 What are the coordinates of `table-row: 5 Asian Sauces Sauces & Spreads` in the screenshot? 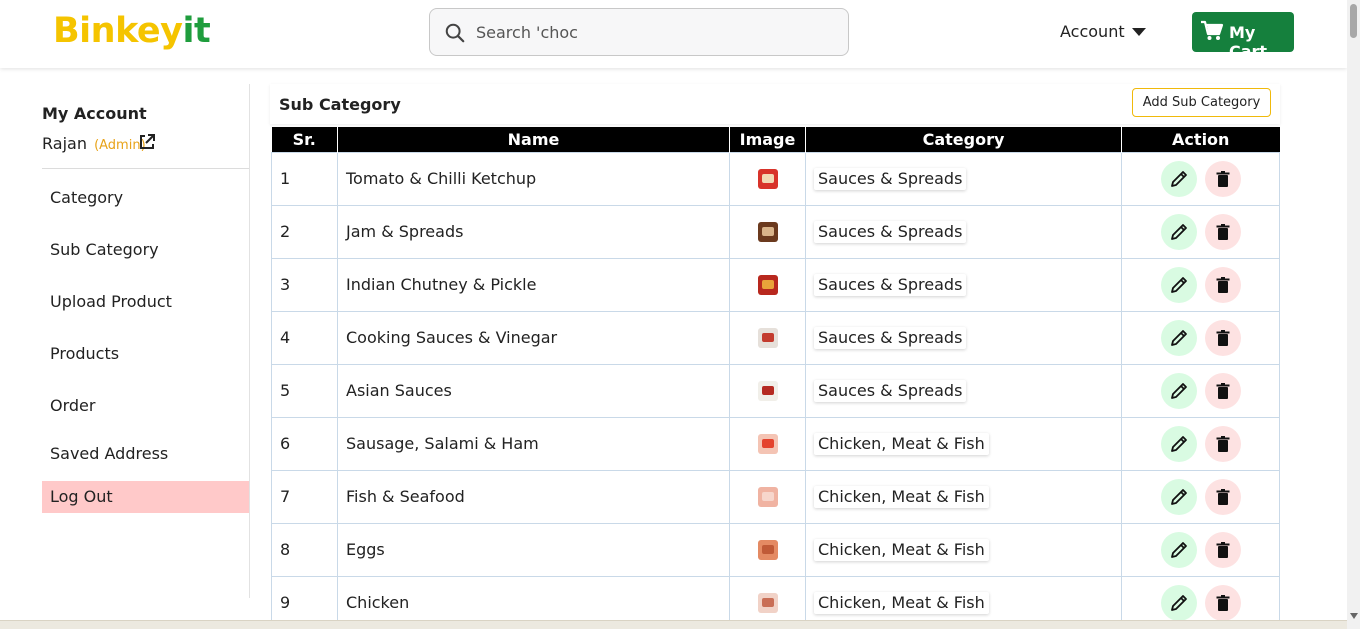 It's located at (775, 390).